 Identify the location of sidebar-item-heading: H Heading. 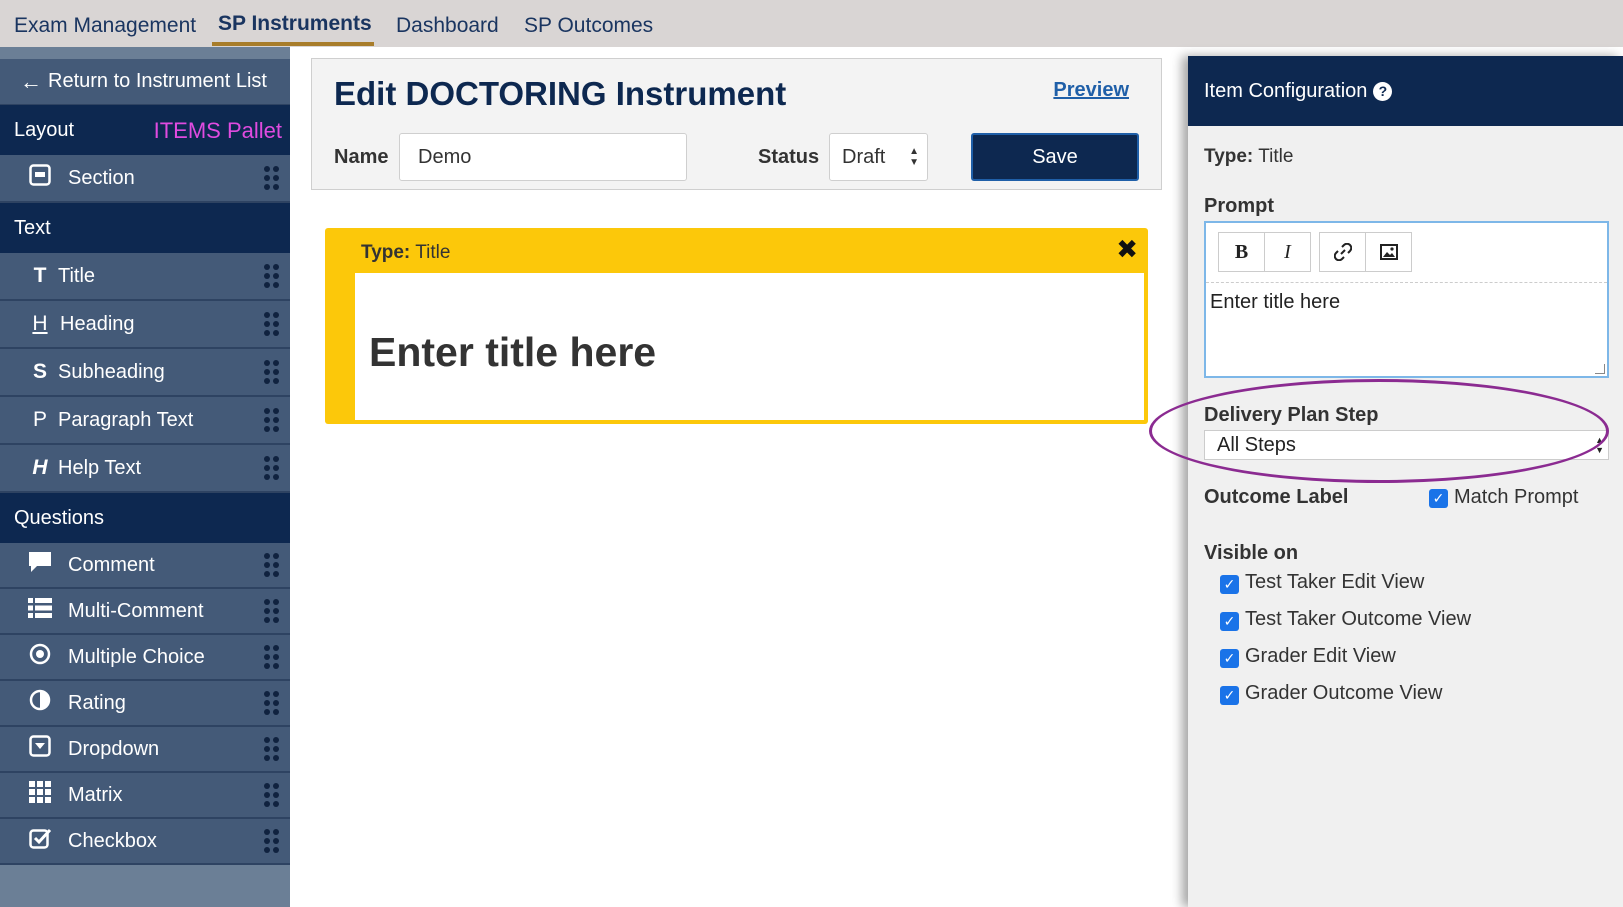
(145, 325).